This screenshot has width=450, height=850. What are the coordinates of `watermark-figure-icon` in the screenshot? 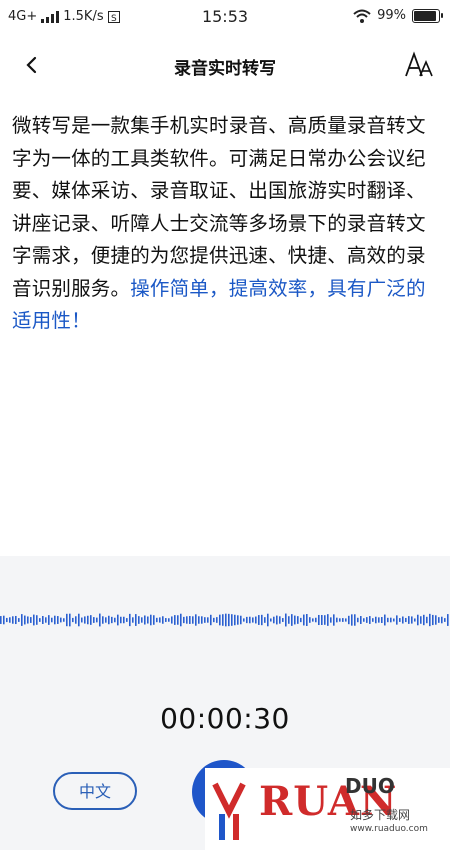 It's located at (229, 811).